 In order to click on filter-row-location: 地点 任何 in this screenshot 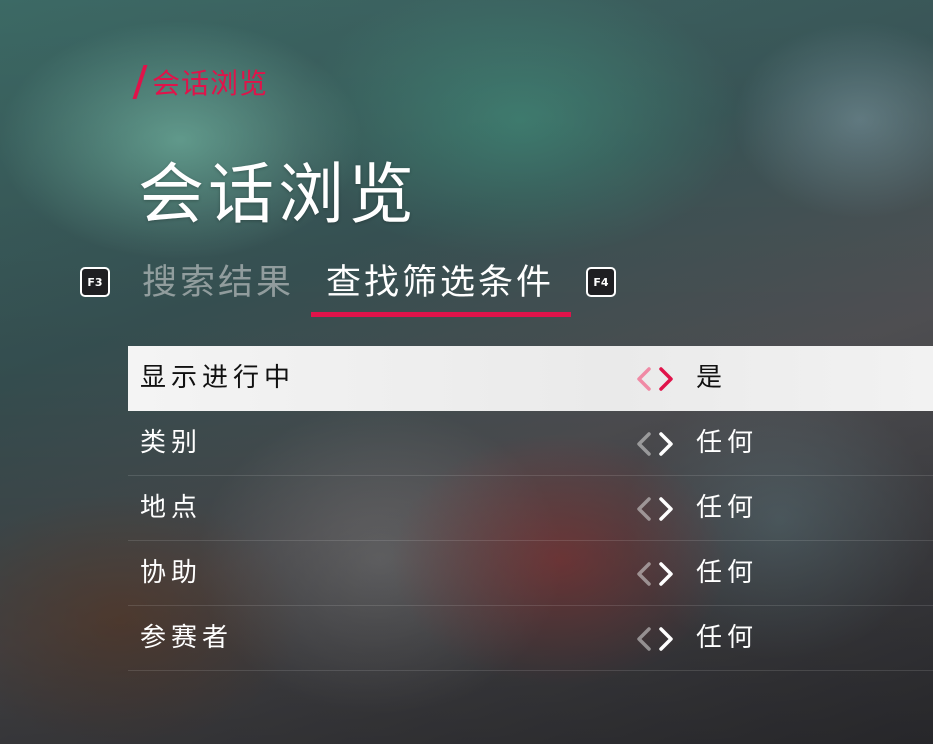, I will do `click(530, 508)`.